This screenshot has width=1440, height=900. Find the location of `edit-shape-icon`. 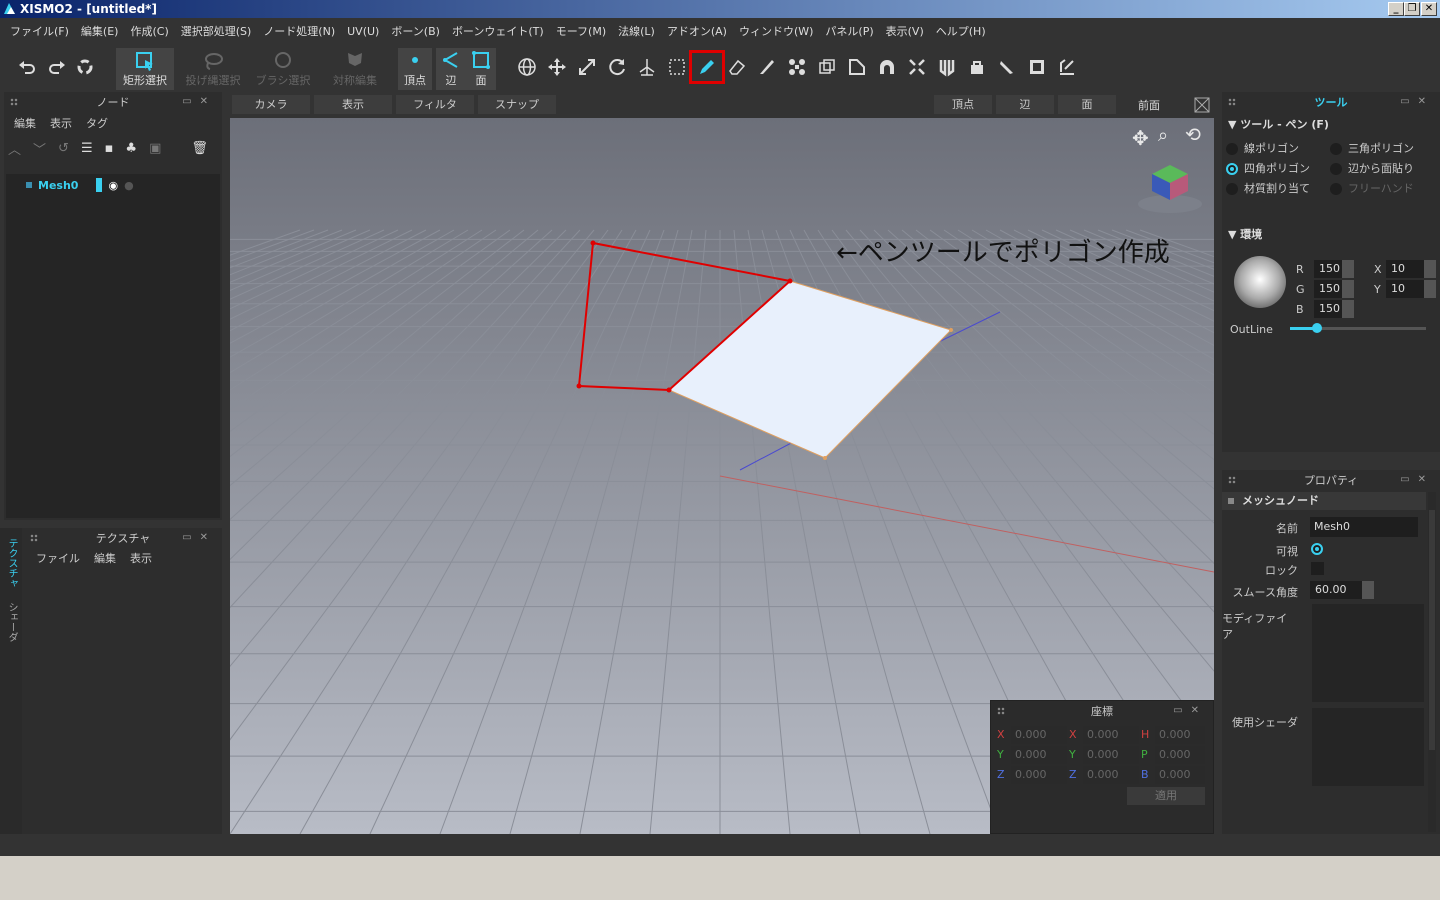

edit-shape-icon is located at coordinates (1067, 67).